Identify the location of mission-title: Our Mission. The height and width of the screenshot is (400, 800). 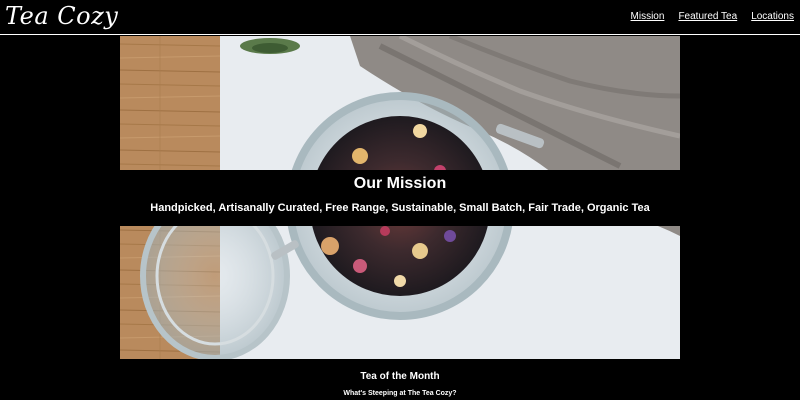
(400, 183).